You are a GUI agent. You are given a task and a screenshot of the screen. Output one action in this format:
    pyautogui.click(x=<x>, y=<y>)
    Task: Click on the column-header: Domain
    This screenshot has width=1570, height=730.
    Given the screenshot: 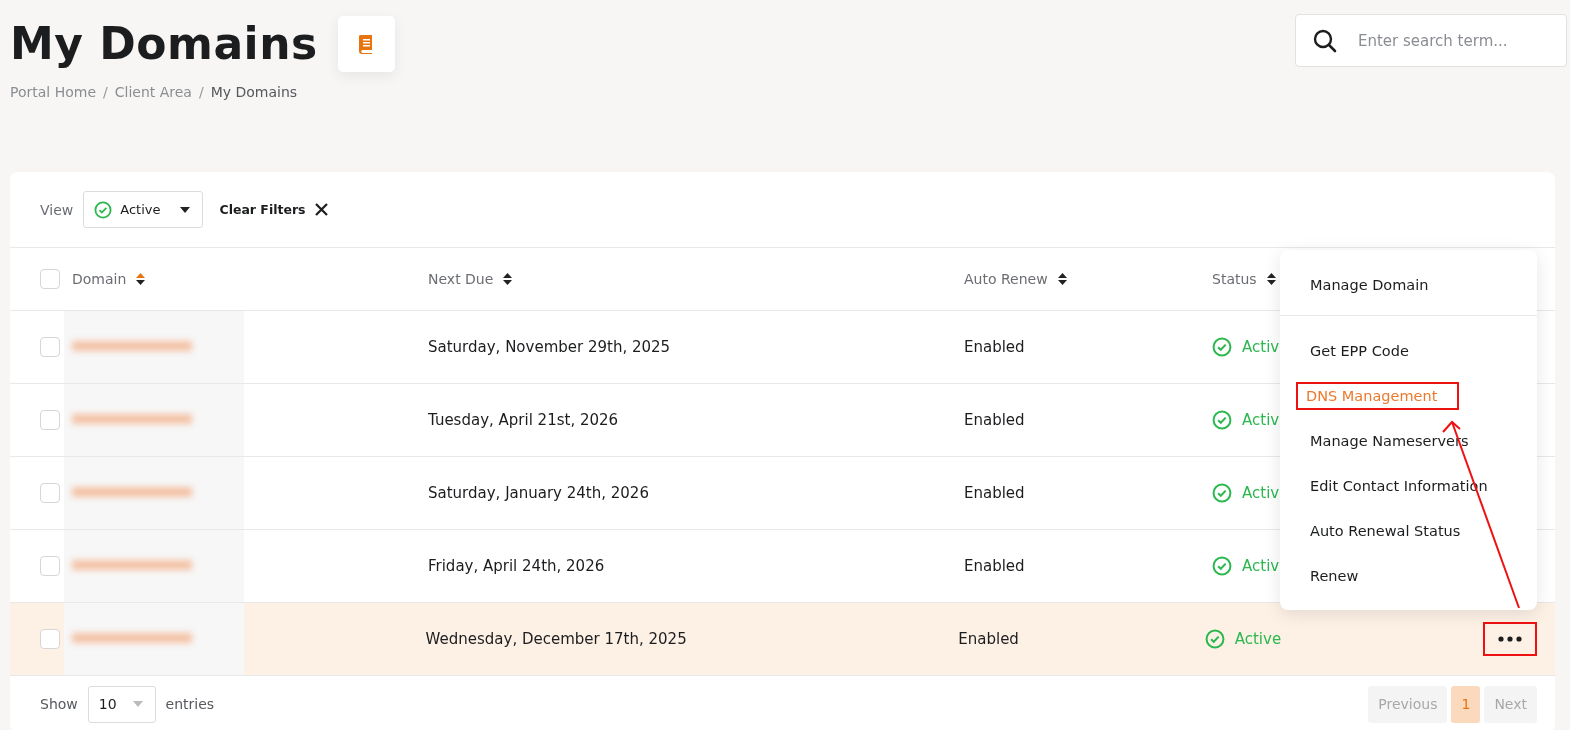 What is the action you would take?
    pyautogui.click(x=99, y=279)
    